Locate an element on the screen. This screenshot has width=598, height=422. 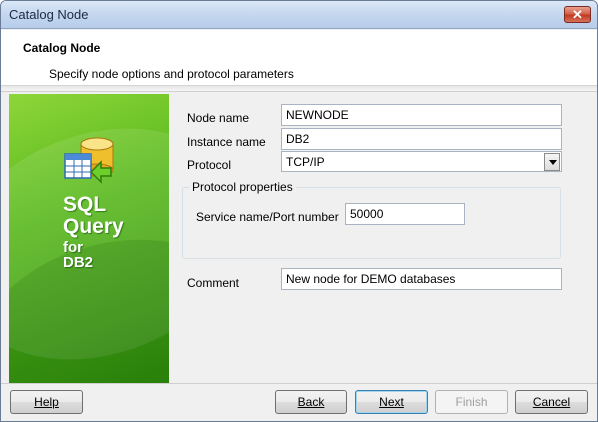
close-icon: ✕ is located at coordinates (577, 14).